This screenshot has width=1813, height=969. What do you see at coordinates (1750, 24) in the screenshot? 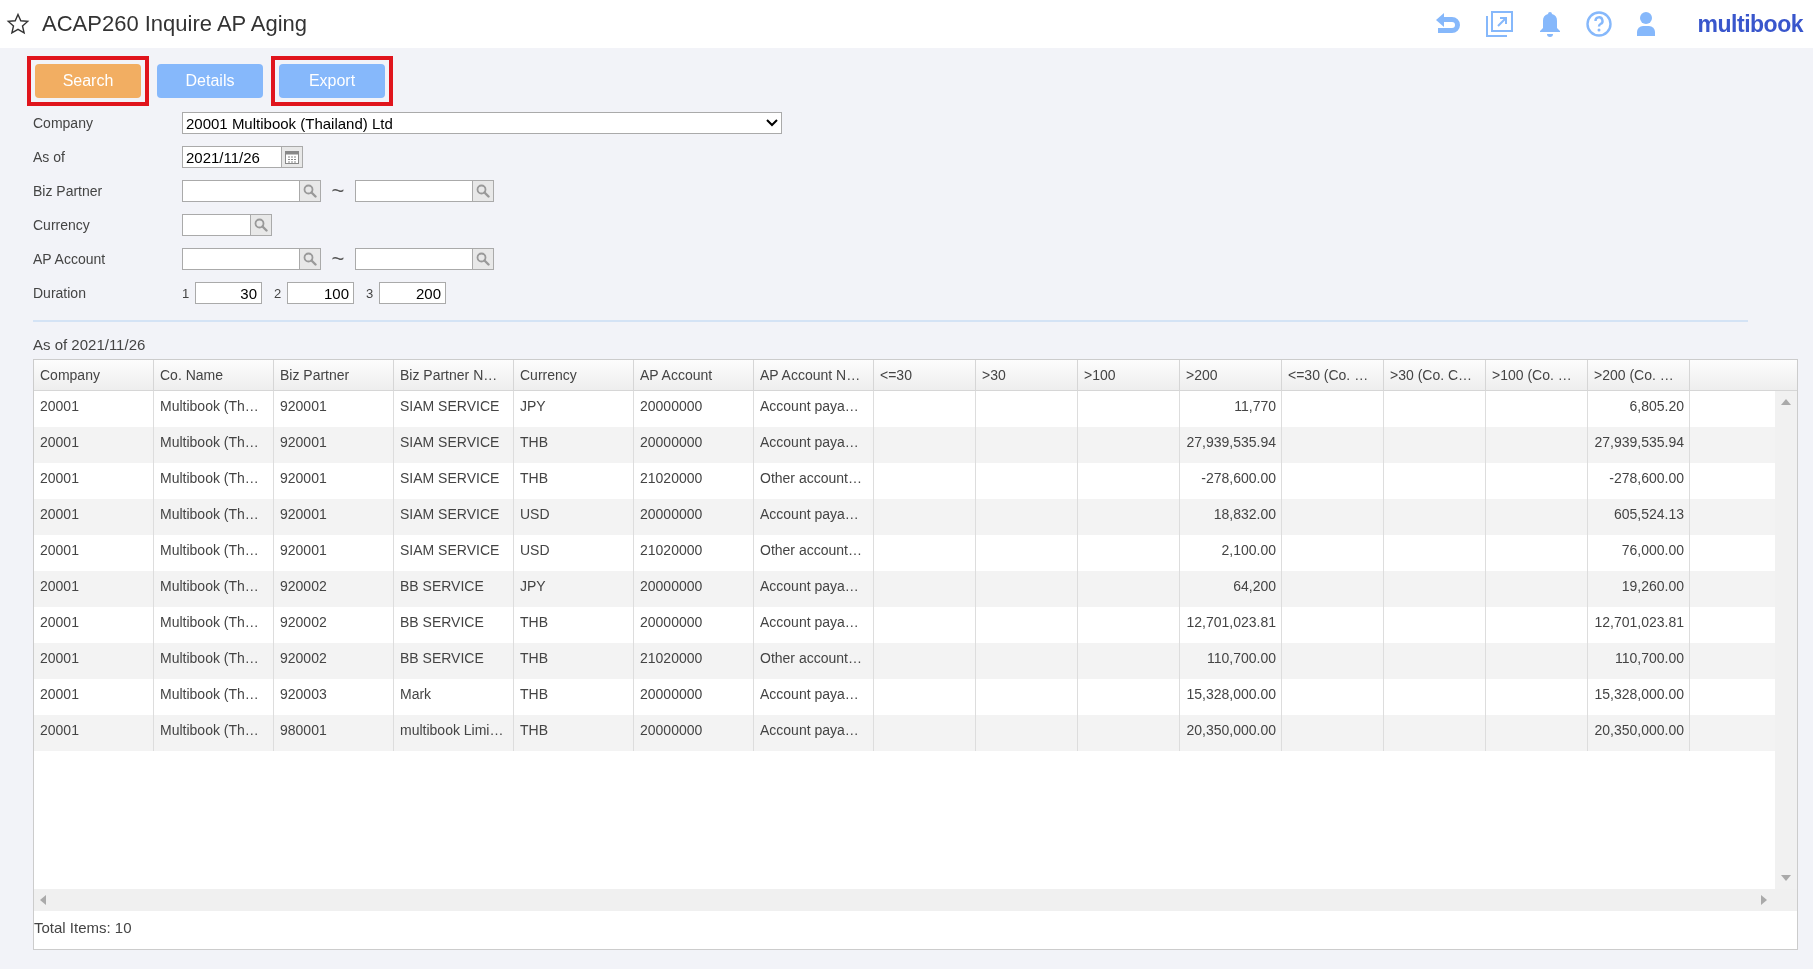
I see `brand-logo: multibook` at bounding box center [1750, 24].